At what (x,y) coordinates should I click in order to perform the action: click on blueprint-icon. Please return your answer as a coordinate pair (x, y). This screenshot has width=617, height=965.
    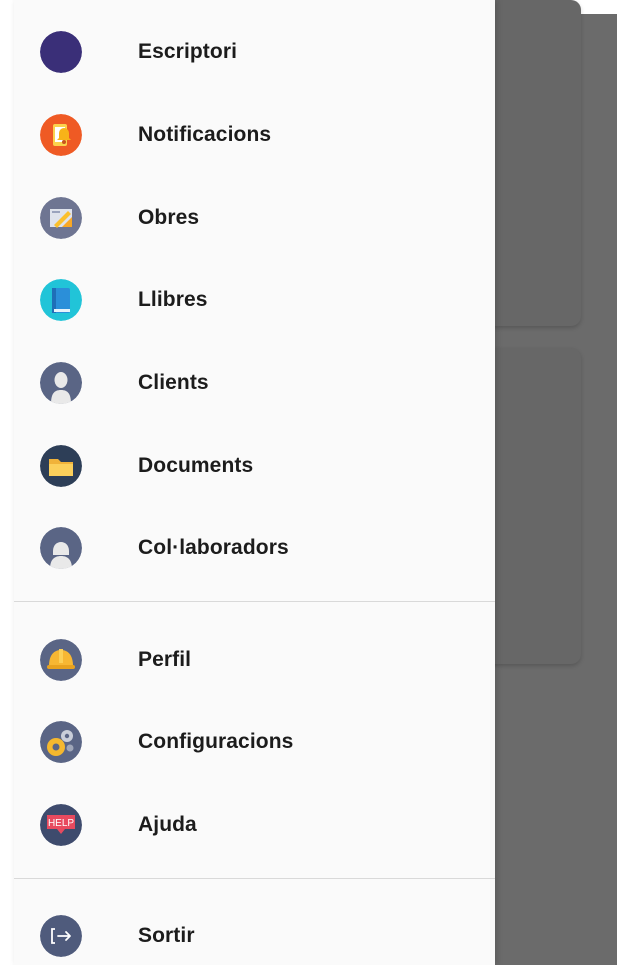
    Looking at the image, I should click on (61, 218).